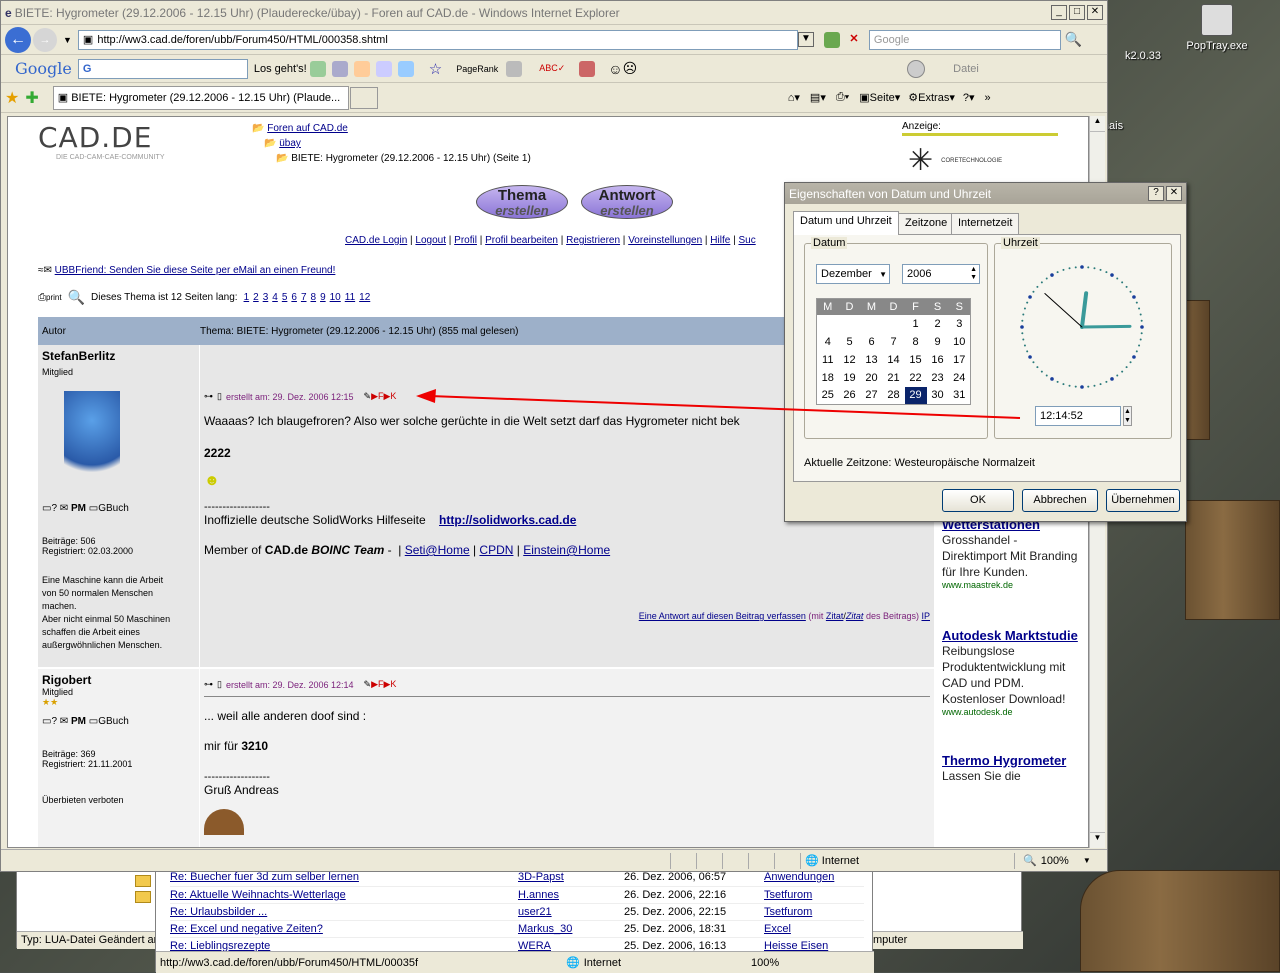  Describe the element at coordinates (846, 223) in the screenshot. I see `tab-datum-uhrzeit: Datum und Uhrzeit` at that location.